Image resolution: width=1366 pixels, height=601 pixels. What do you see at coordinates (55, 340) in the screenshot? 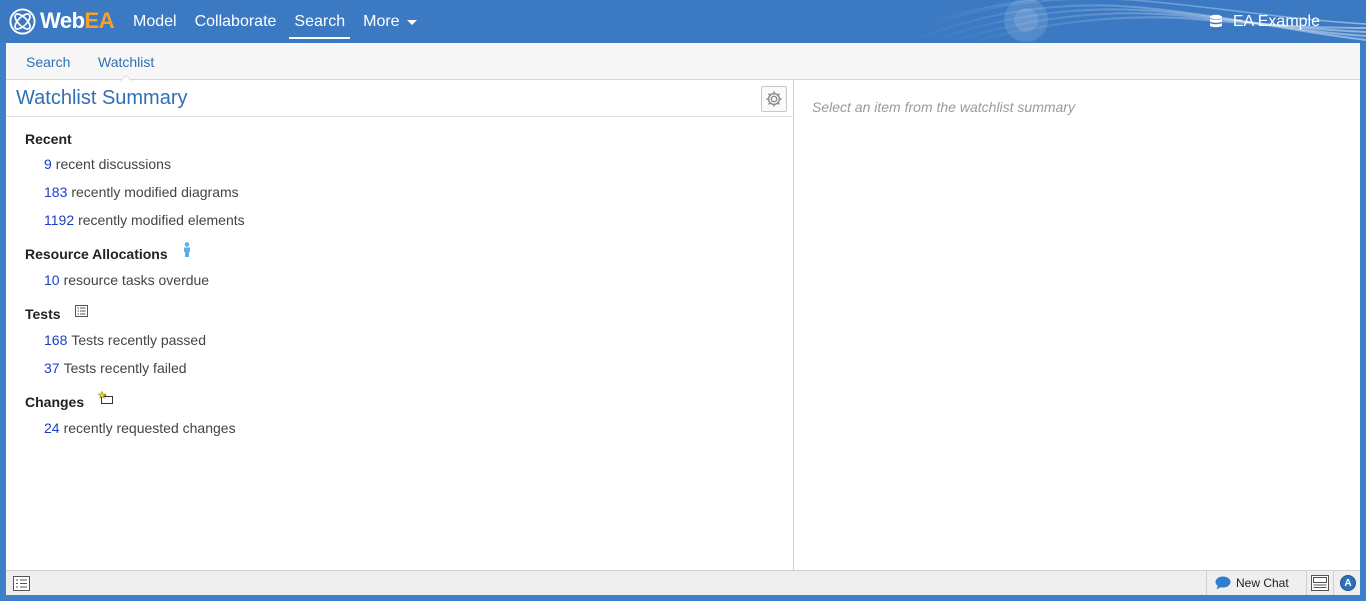
I see `count-link: 168` at bounding box center [55, 340].